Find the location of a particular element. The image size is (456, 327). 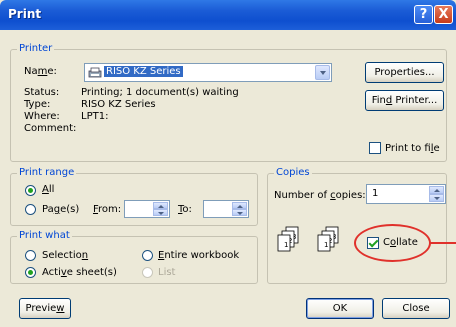

printer-name-label: Name: is located at coordinates (40, 71).